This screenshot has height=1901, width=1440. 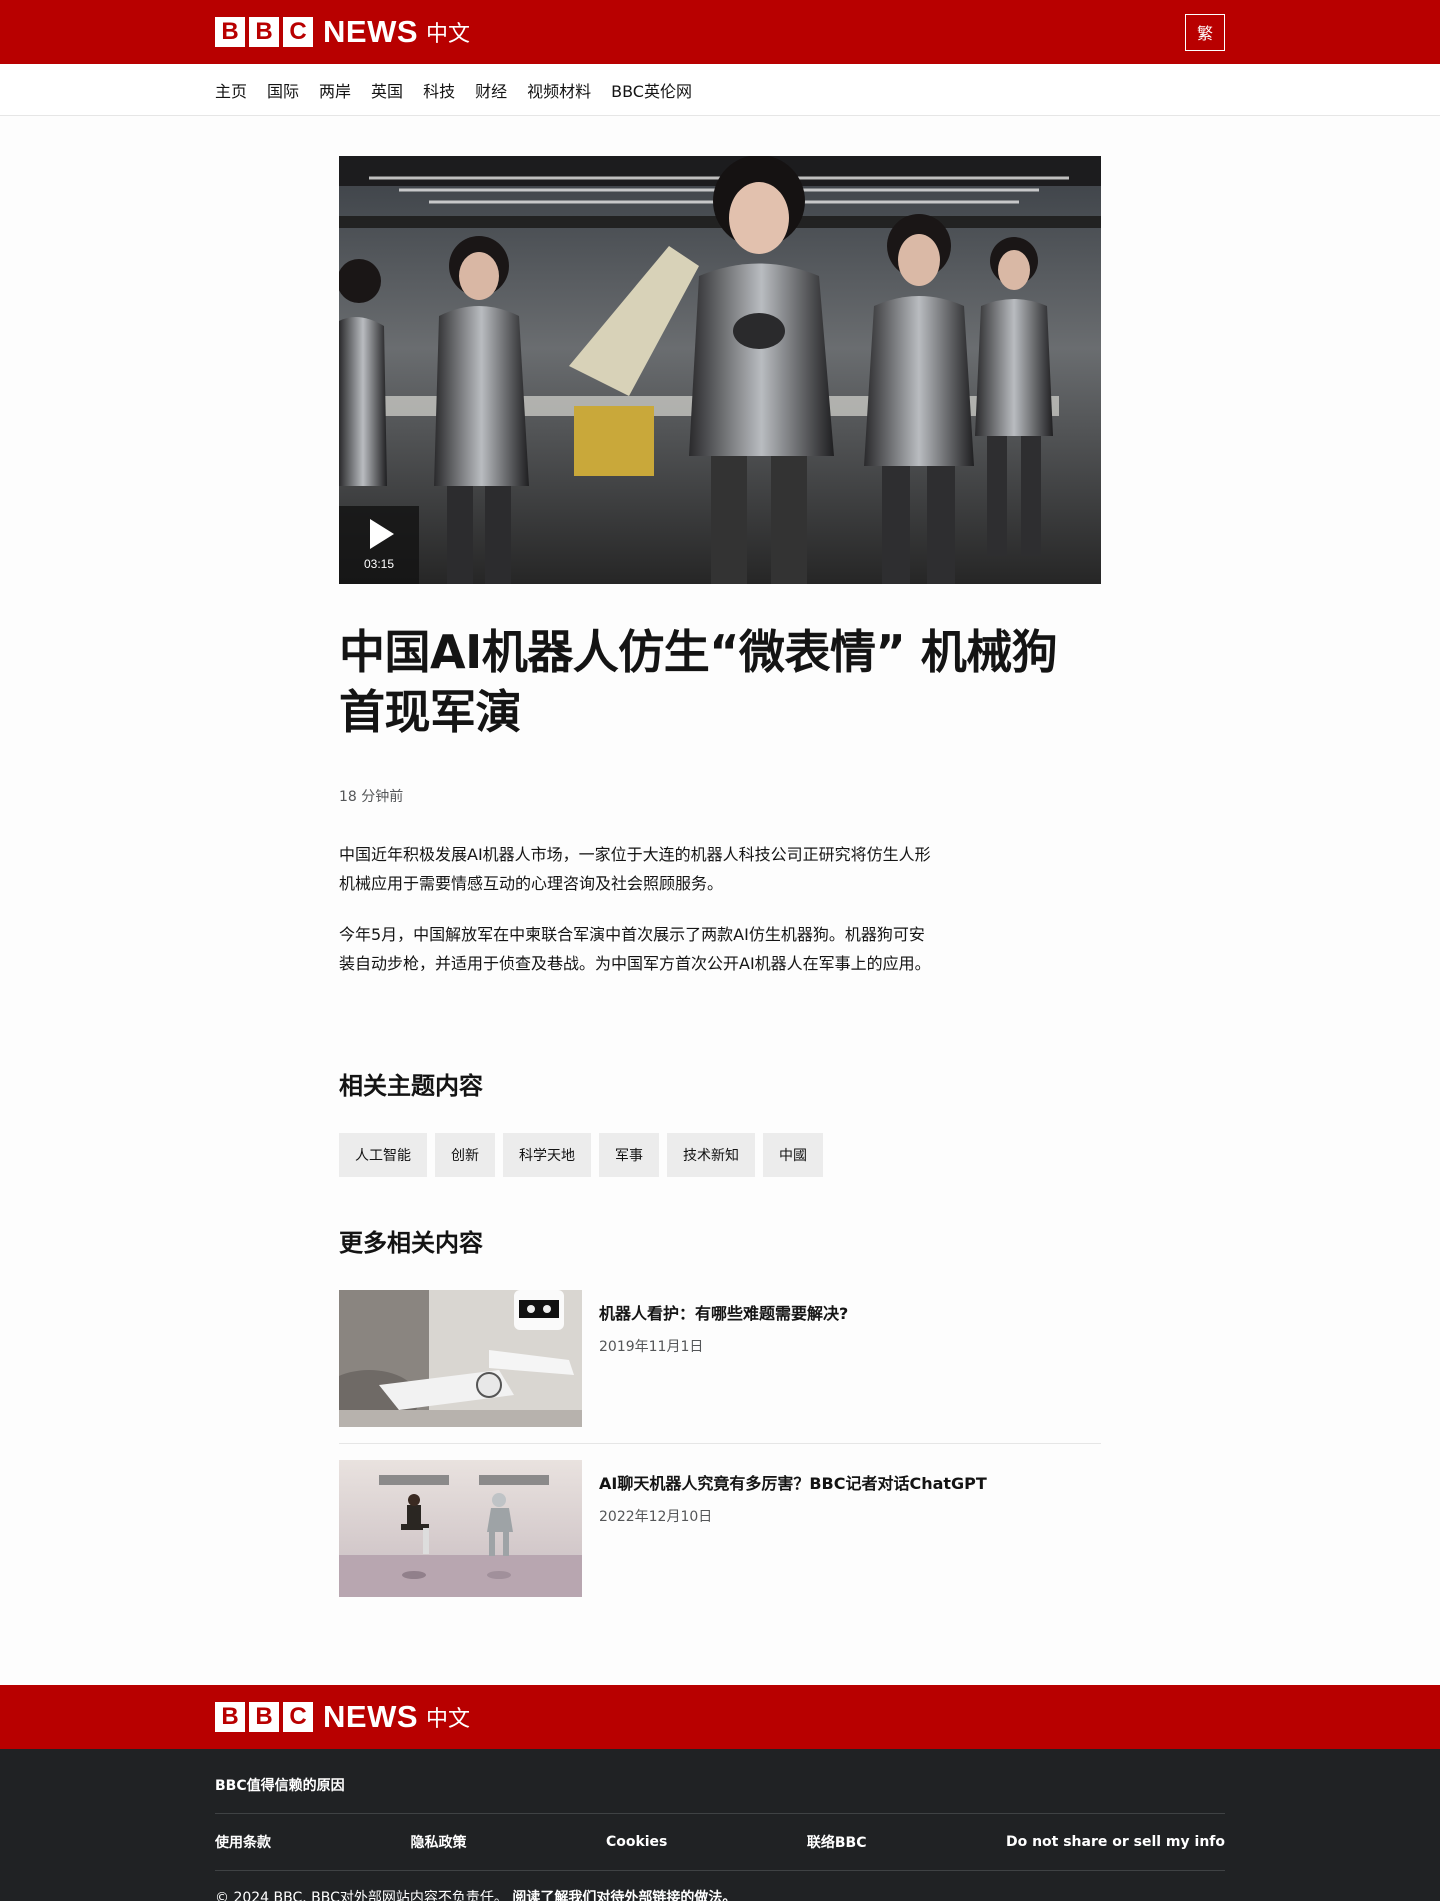 I want to click on tag-ai: 人工智能, so click(x=383, y=1155).